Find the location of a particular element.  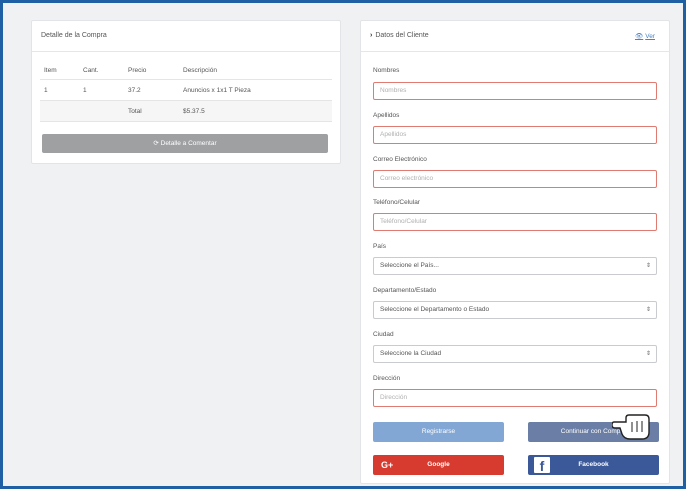

apellido-input: Apellidos is located at coordinates (515, 135).